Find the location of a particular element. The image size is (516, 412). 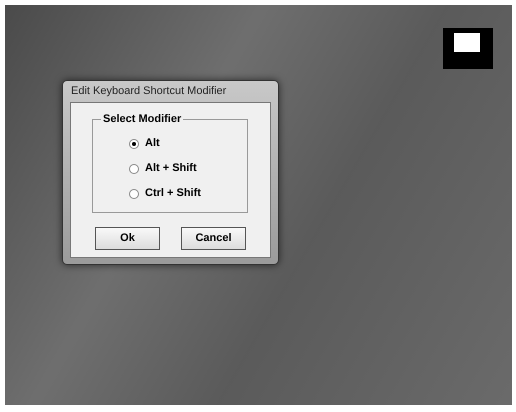

option-label: Alt is located at coordinates (152, 143).